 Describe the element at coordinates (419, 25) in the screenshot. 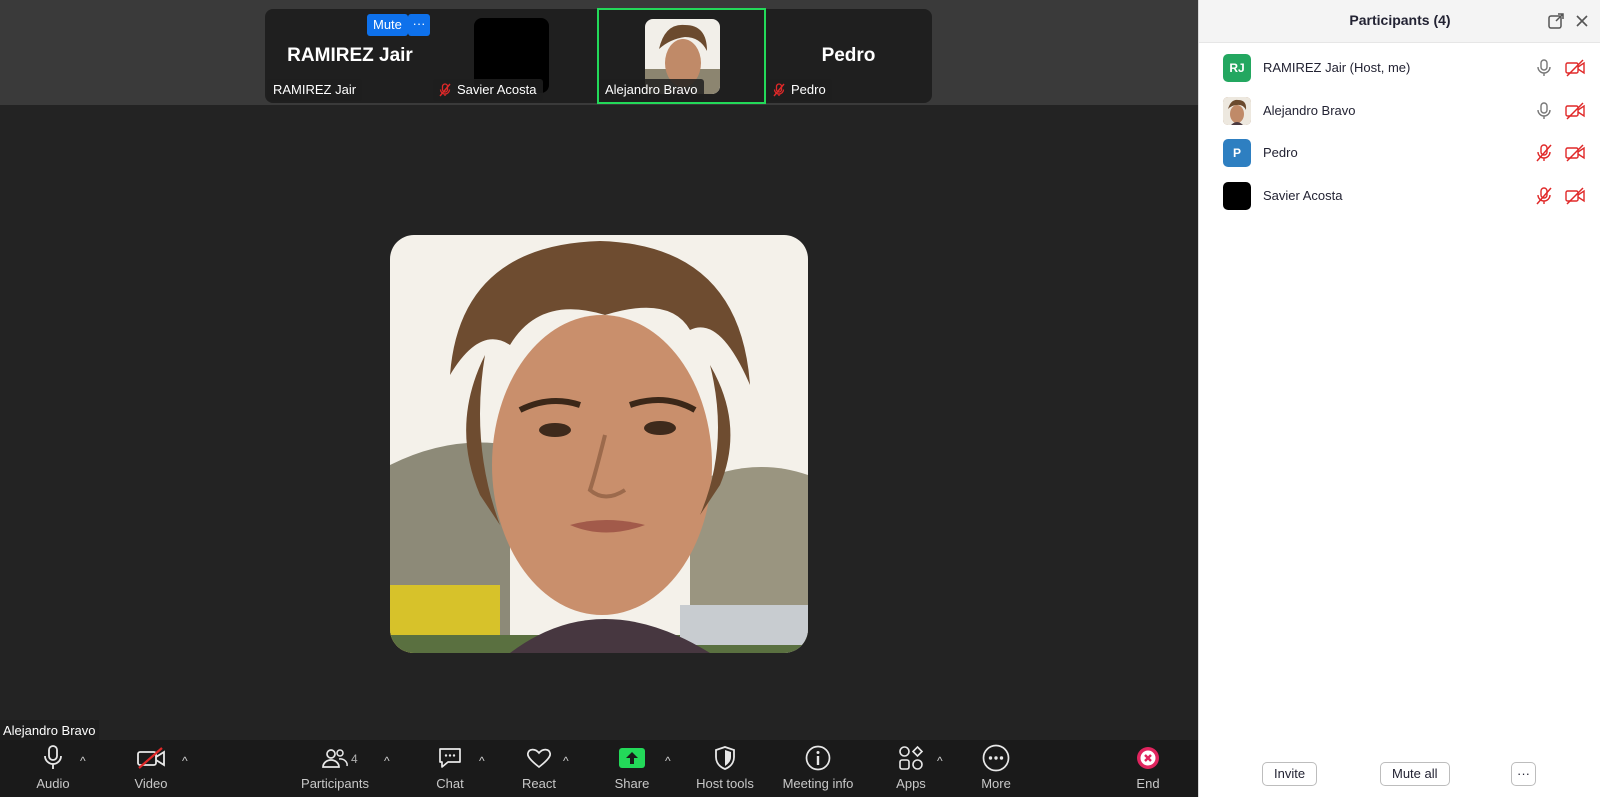

I see `tile-more-button: ···` at that location.